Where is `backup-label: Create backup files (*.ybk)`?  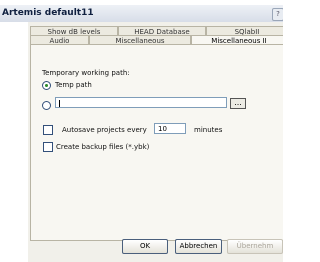 backup-label: Create backup files (*.ybk) is located at coordinates (103, 147).